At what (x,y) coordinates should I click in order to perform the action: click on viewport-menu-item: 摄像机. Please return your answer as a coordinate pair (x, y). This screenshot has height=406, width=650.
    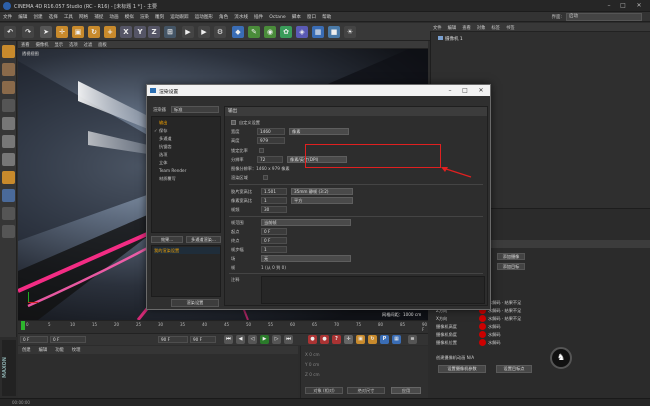
    Looking at the image, I should click on (42, 45).